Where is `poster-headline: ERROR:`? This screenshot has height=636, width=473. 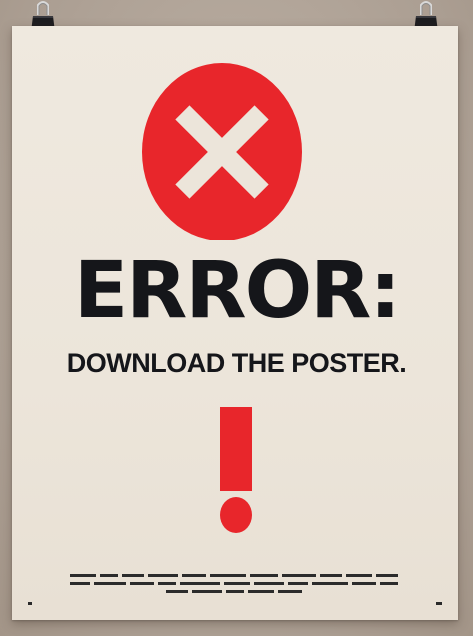
poster-headline: ERROR: is located at coordinates (237, 291).